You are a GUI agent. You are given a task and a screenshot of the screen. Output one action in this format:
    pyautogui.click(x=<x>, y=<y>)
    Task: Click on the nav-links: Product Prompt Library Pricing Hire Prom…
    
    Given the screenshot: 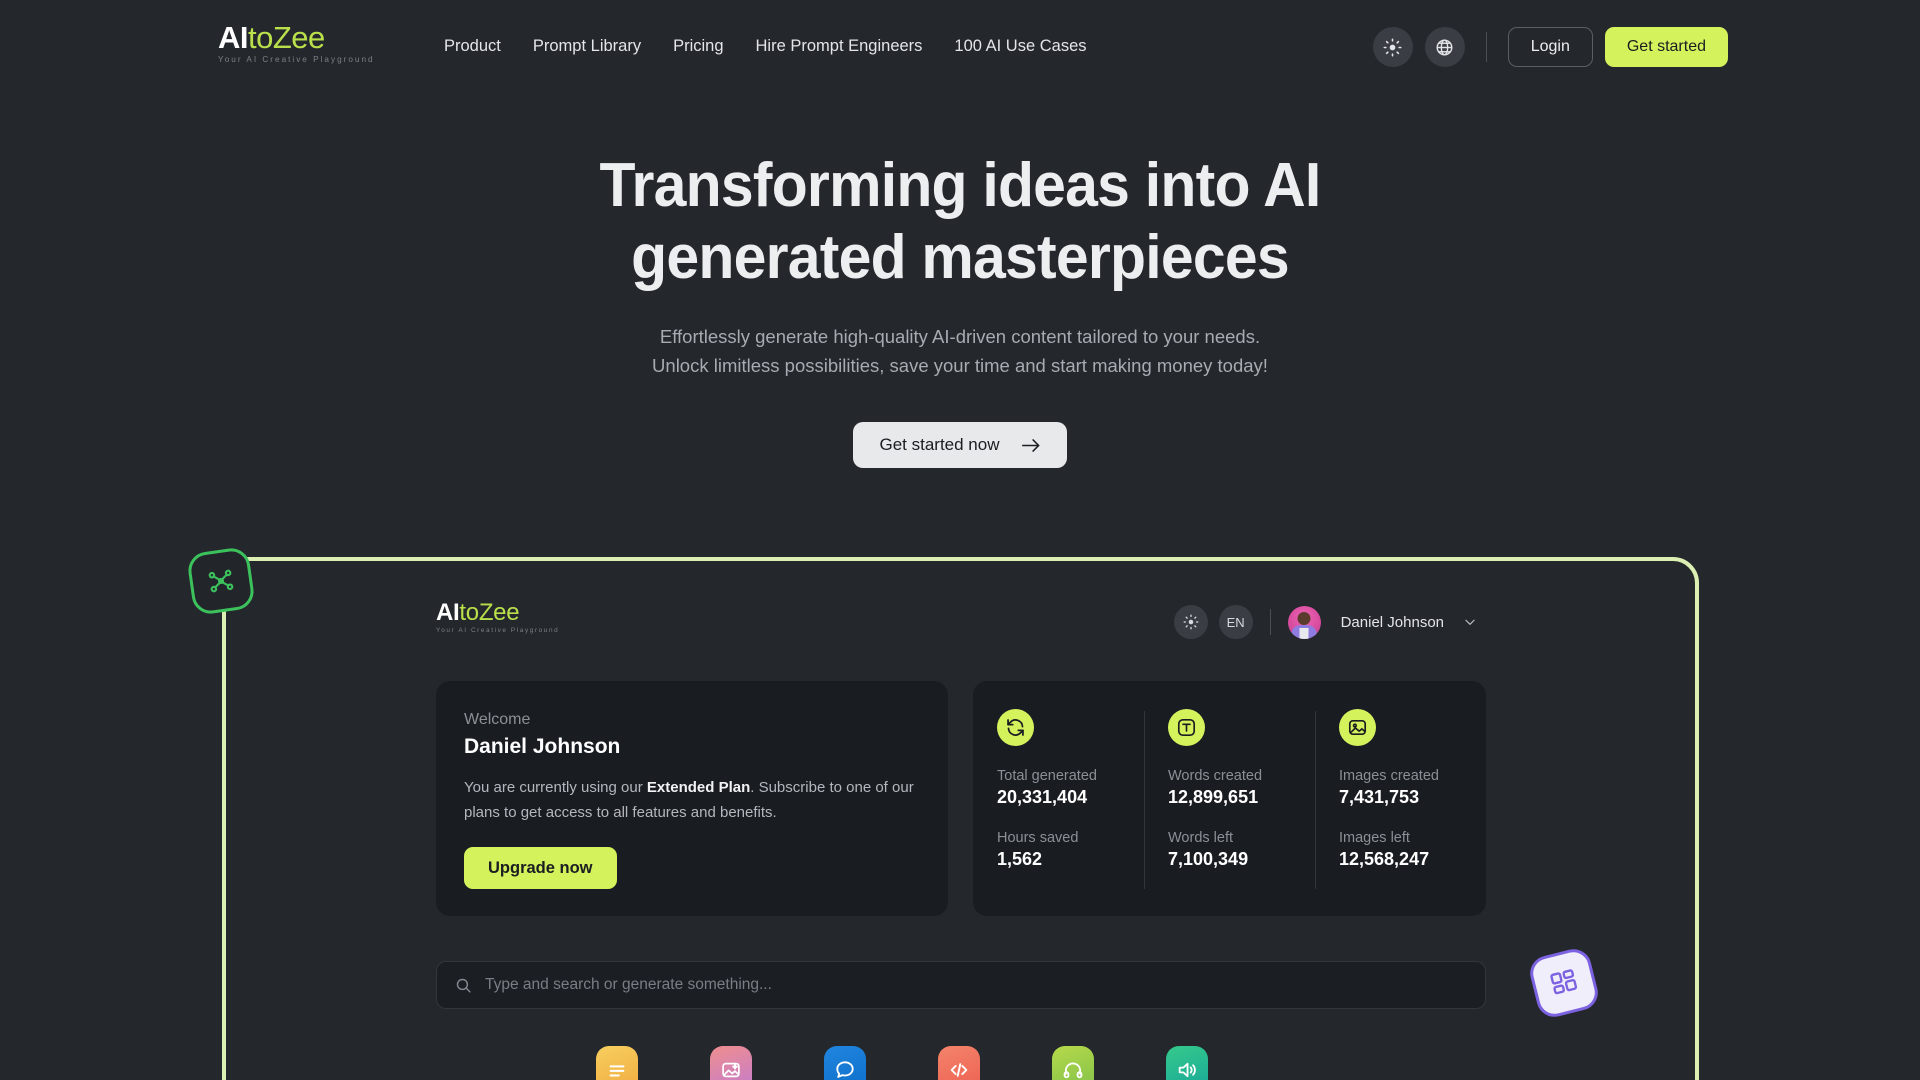 What is the action you would take?
    pyautogui.click(x=773, y=46)
    